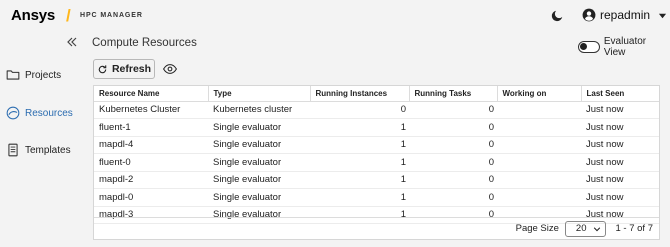 The image size is (670, 247). I want to click on column-header-running-instances: Running Instances, so click(360, 94).